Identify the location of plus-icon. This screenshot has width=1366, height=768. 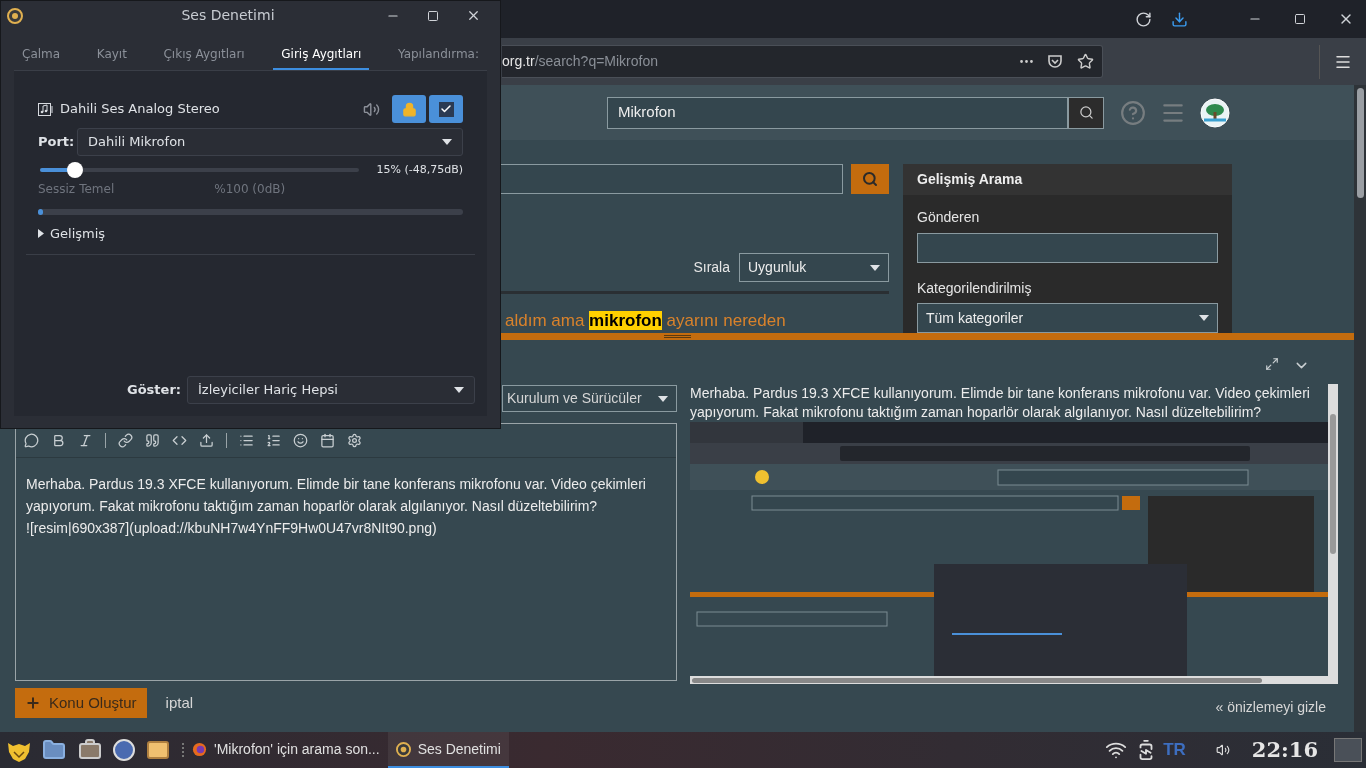
(33, 703).